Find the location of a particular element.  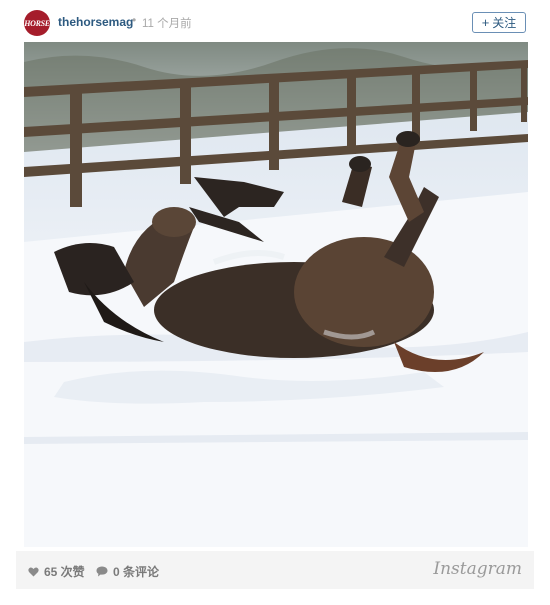

likes-count: 65 次赞 is located at coordinates (56, 571).